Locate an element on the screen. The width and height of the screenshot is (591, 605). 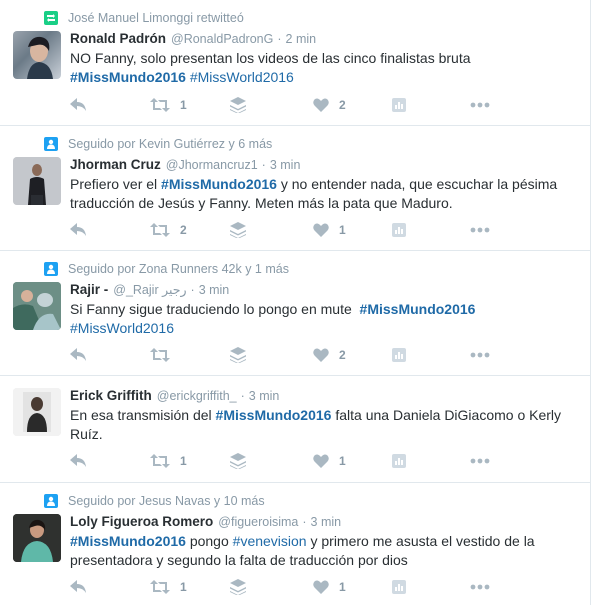
username: @RonaldPadronG is located at coordinates (222, 39).